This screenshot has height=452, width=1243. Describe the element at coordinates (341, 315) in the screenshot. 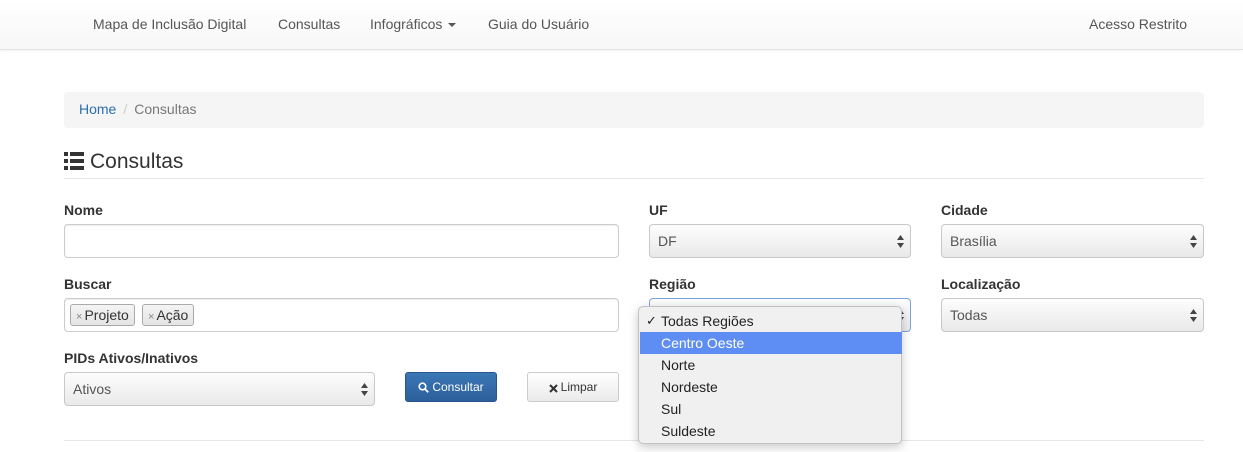

I see `buscar-tag-input: × Projeto × Ação` at that location.